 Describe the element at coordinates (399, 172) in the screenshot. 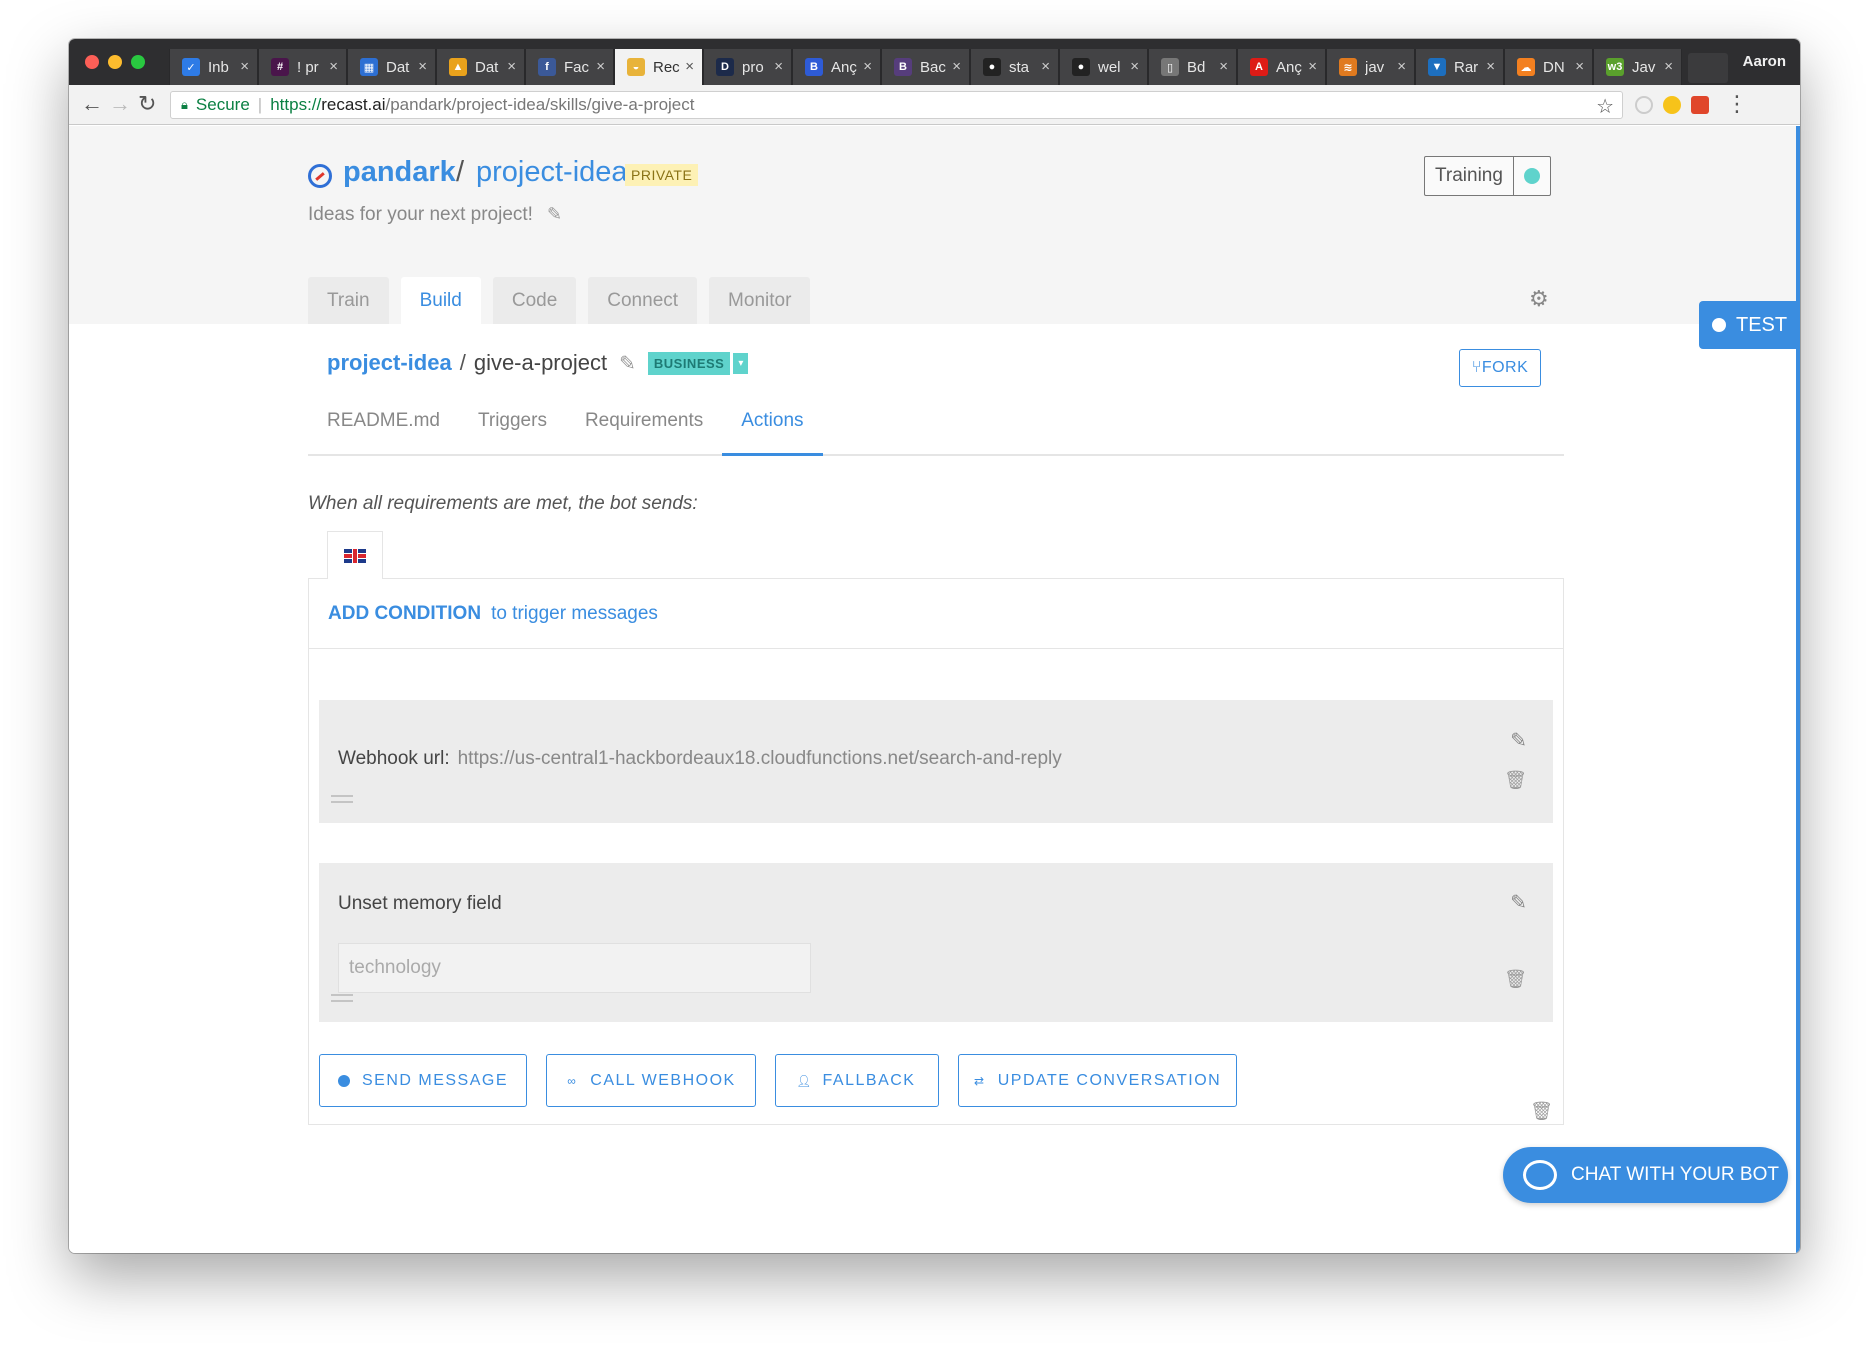

I see `owner-link: pandark` at that location.